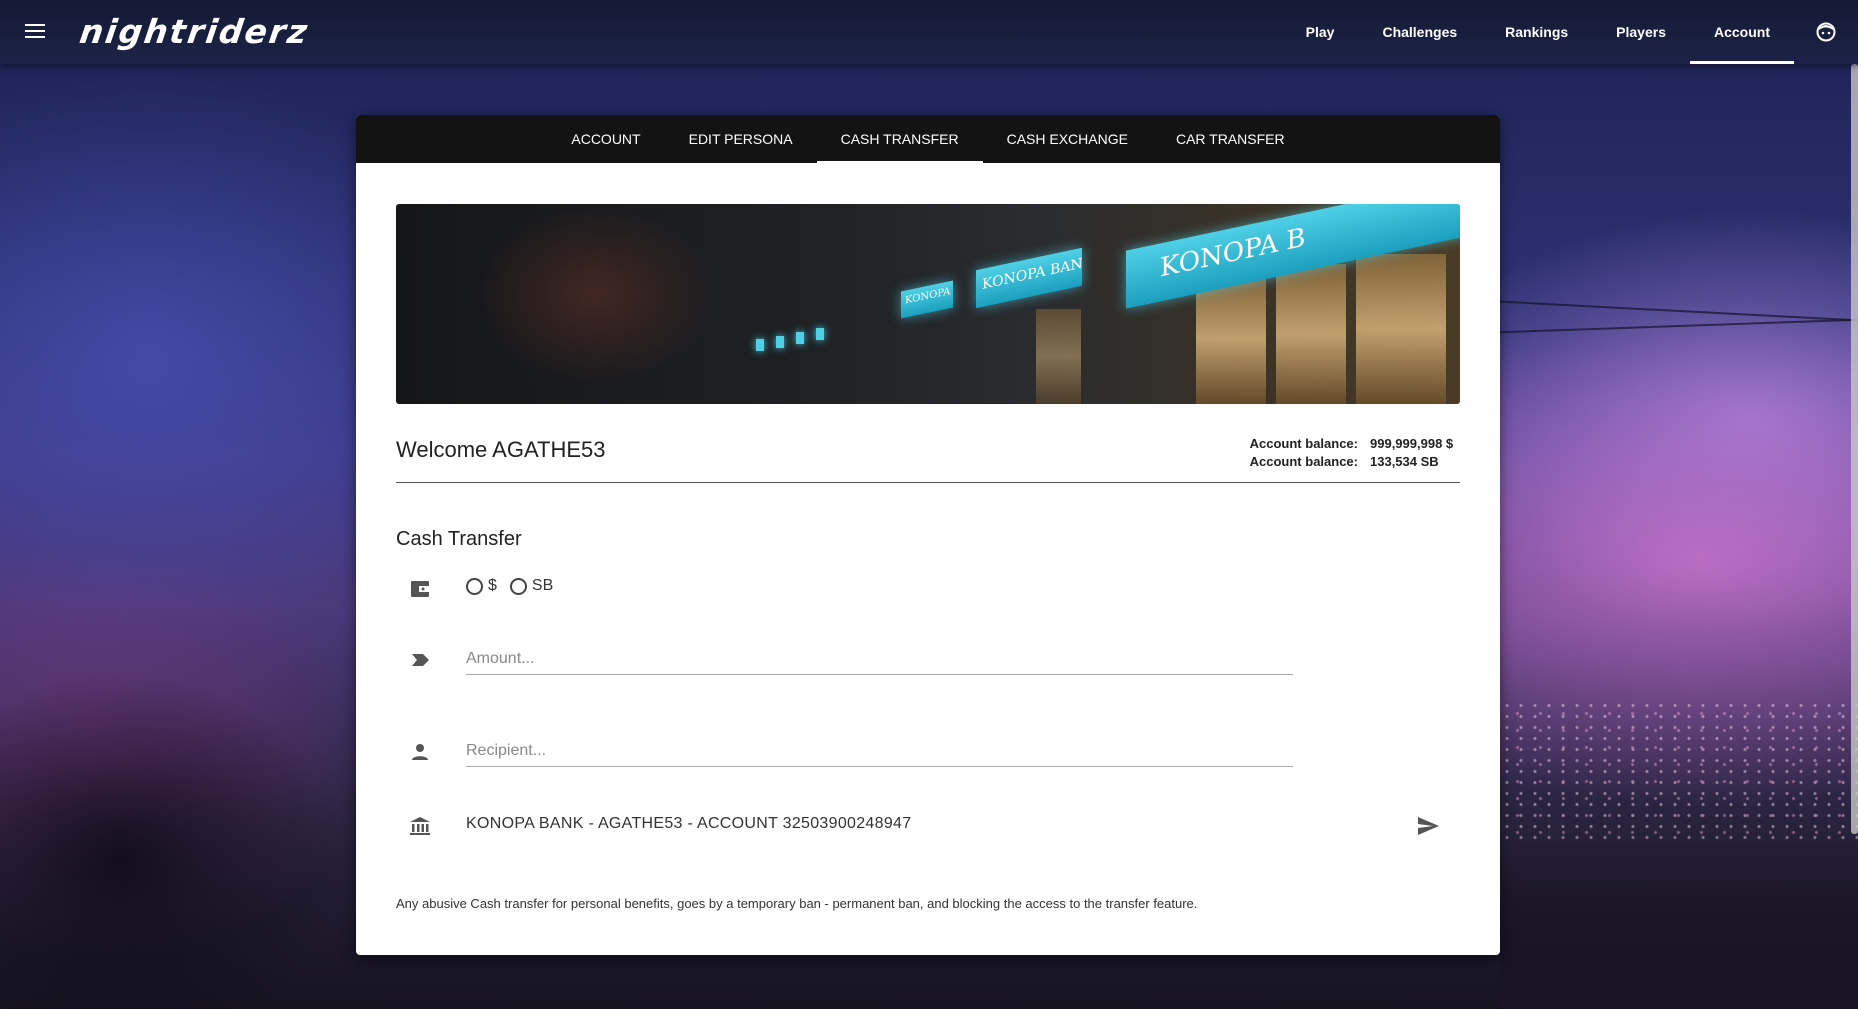 The height and width of the screenshot is (1009, 1858). What do you see at coordinates (501, 449) in the screenshot?
I see `welcome-heading: Welcome AGATHE53` at bounding box center [501, 449].